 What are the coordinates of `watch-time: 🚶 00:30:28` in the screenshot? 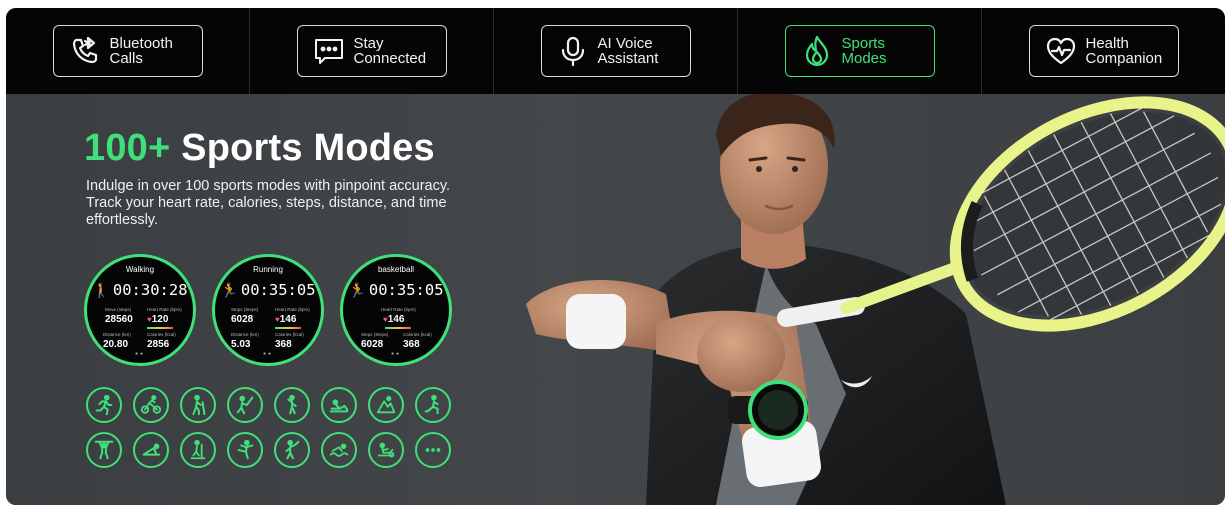 It's located at (140, 290).